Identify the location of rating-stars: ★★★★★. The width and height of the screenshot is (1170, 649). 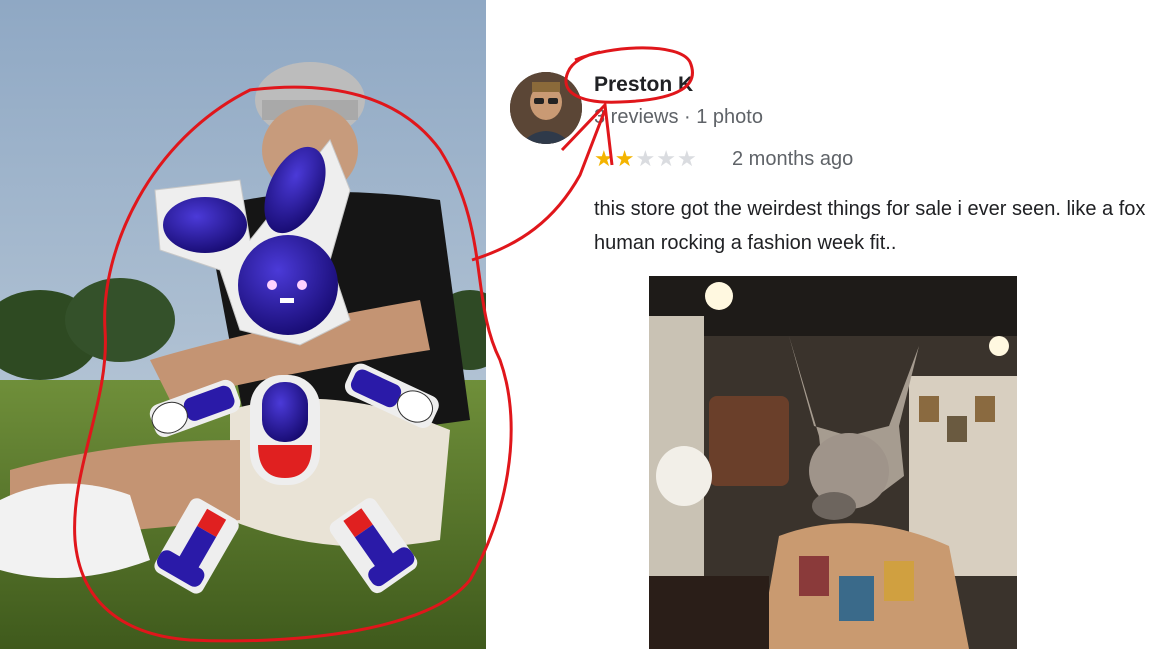
(646, 159).